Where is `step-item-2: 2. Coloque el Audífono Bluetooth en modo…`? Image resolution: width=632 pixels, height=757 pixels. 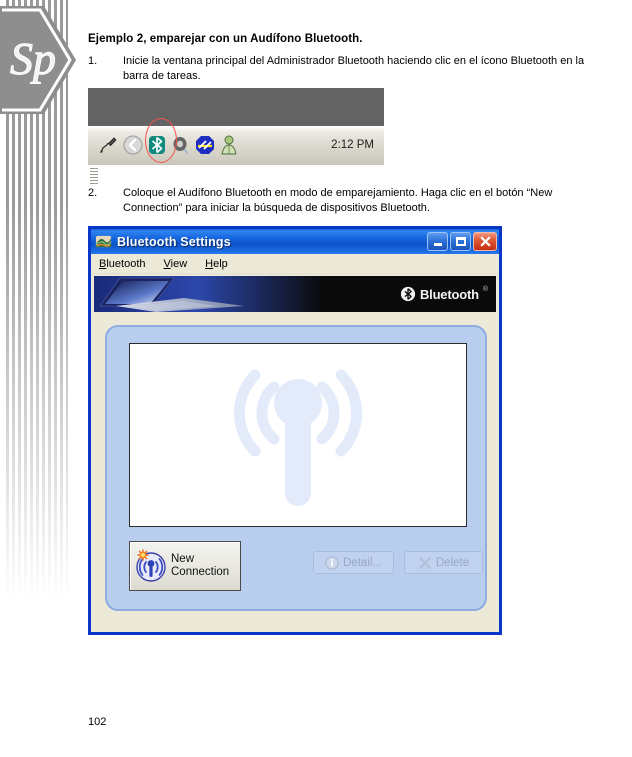 step-item-2: 2. Coloque el Audífono Bluetooth en modo… is located at coordinates (348, 201).